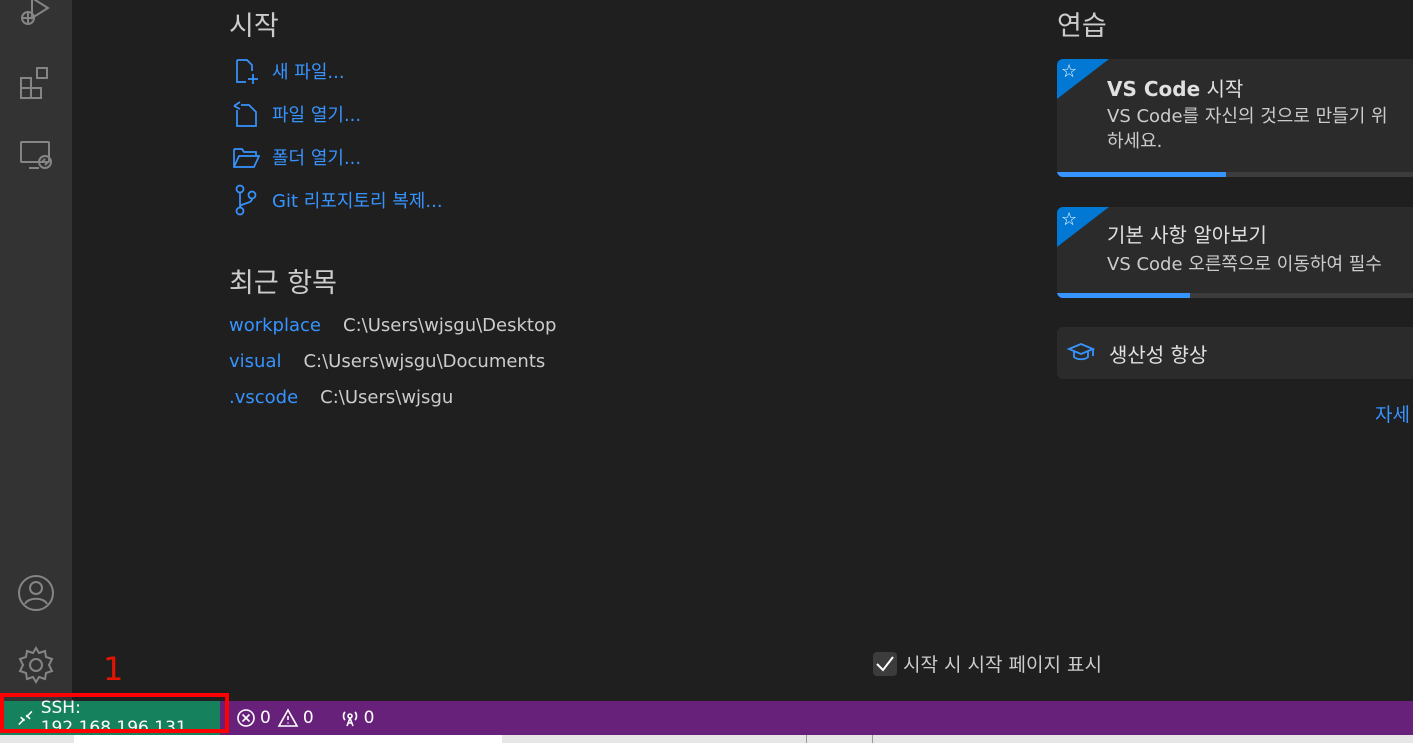  Describe the element at coordinates (387, 397) in the screenshot. I see `recent-item-path: C:\Users\wjsgu` at that location.